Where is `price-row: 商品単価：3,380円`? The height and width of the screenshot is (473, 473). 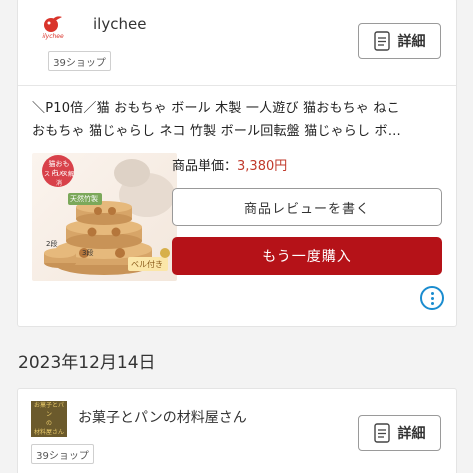
price-row: 商品単価：3,380円 is located at coordinates (229, 164).